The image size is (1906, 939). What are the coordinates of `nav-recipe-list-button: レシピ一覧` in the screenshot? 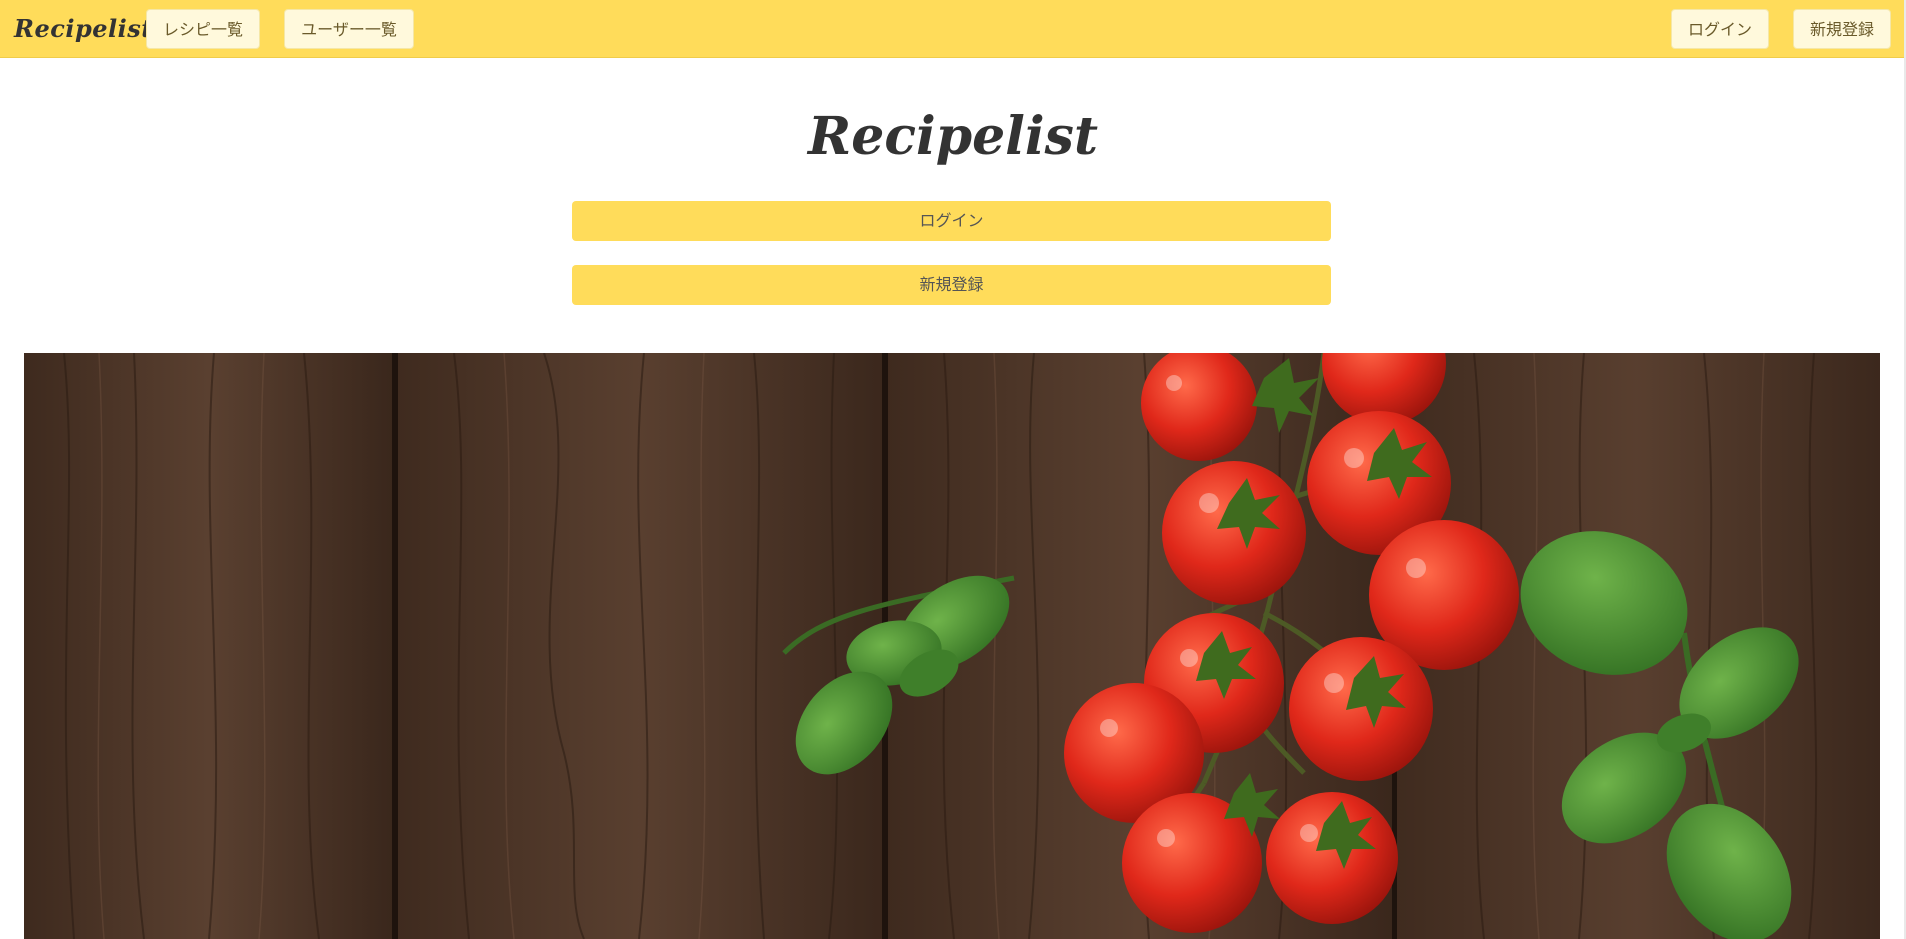 It's located at (203, 29).